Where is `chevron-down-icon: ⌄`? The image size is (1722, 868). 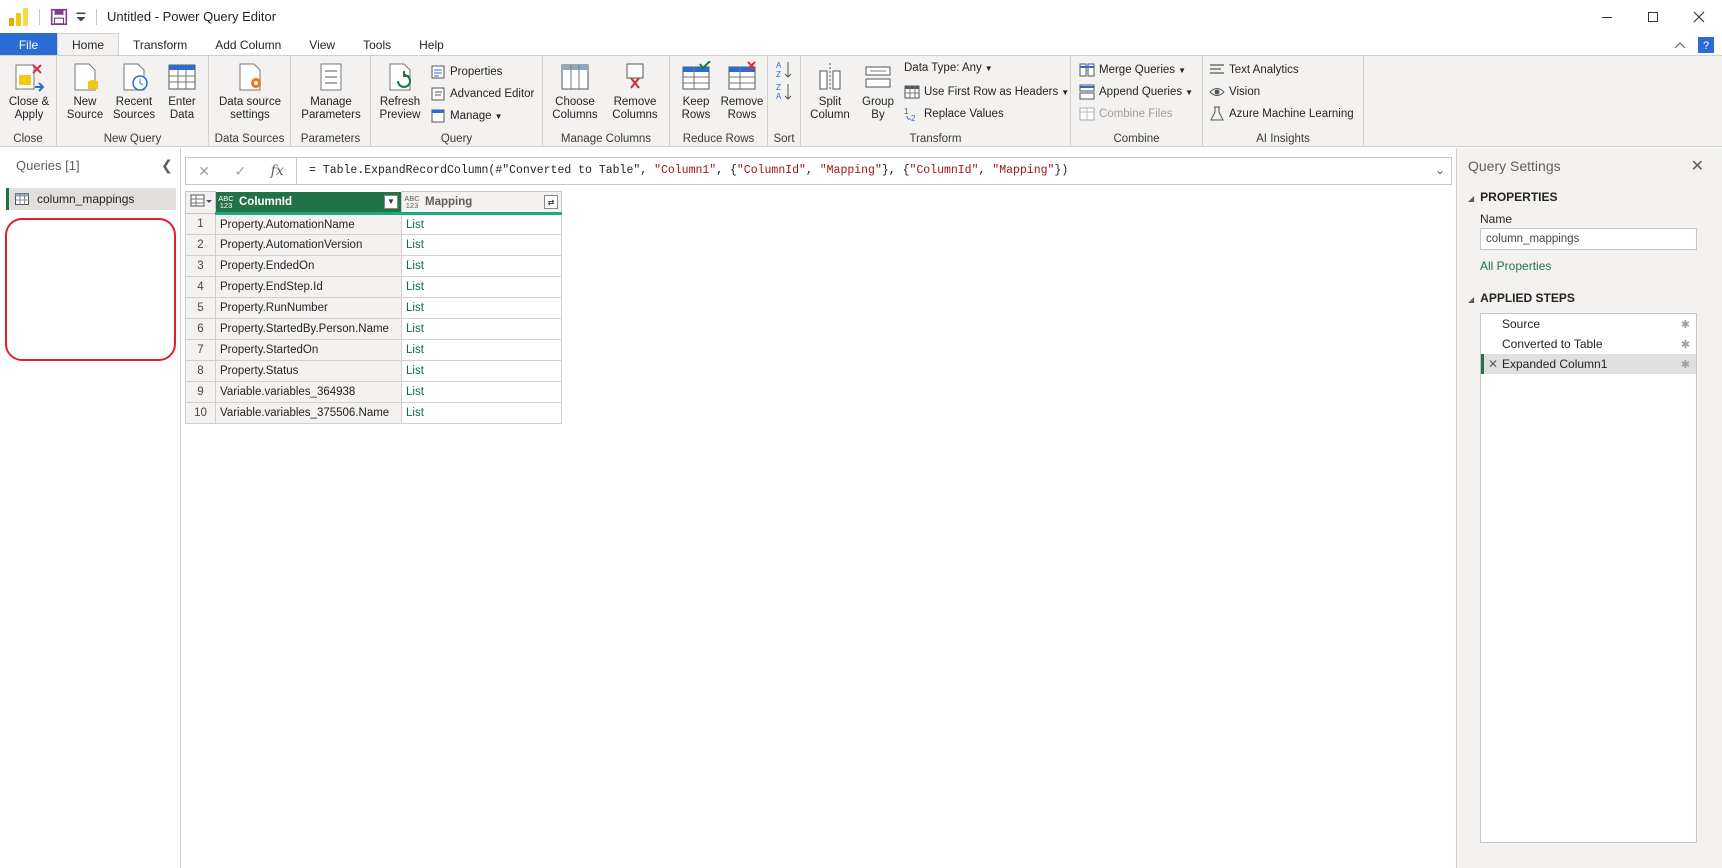
chevron-down-icon: ⌄ is located at coordinates (1440, 170).